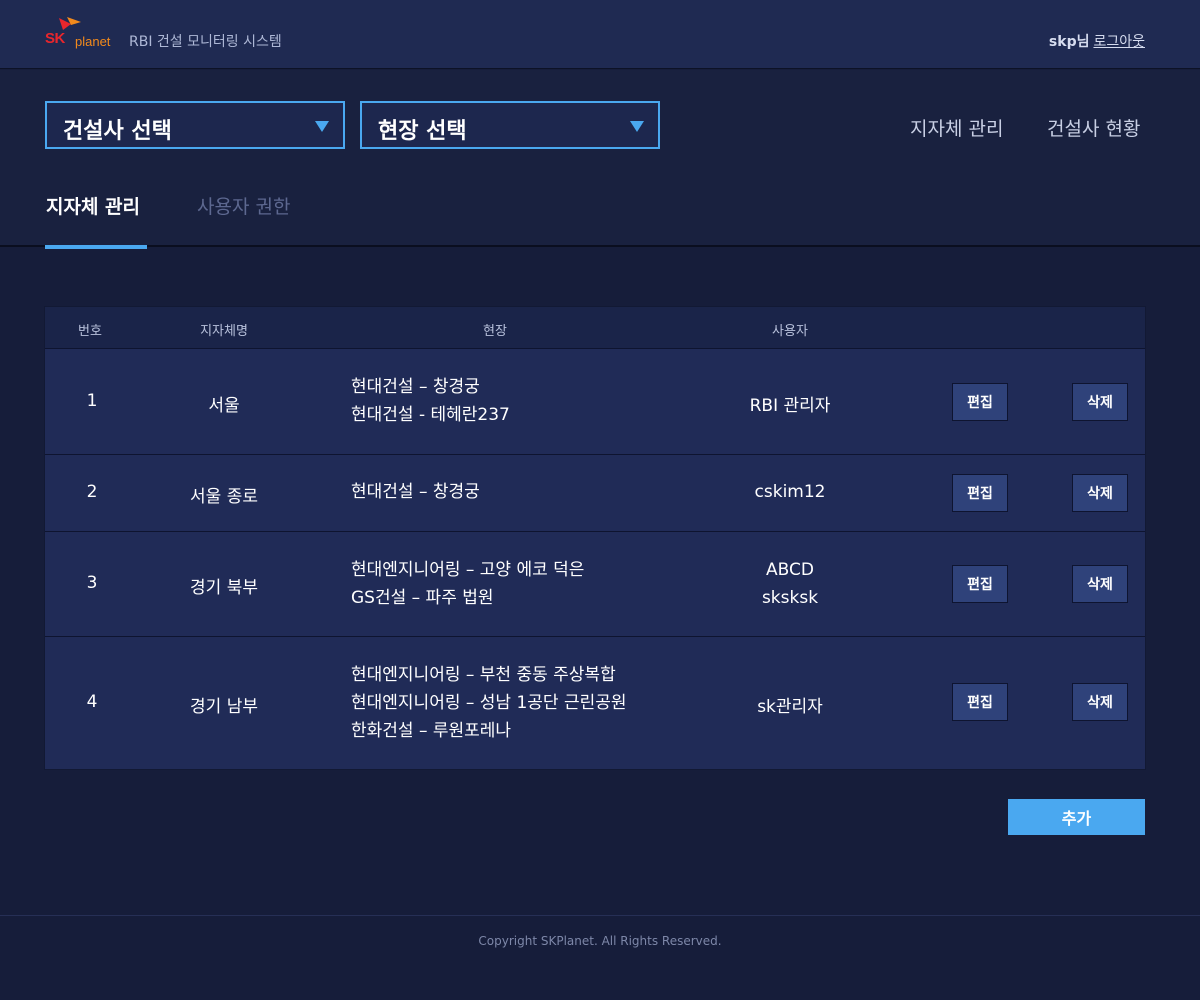 Image resolution: width=1200 pixels, height=1000 pixels. Describe the element at coordinates (600, 941) in the screenshot. I see `copyright-text: Copyright SKPlanet. All Rights Reserved.` at that location.